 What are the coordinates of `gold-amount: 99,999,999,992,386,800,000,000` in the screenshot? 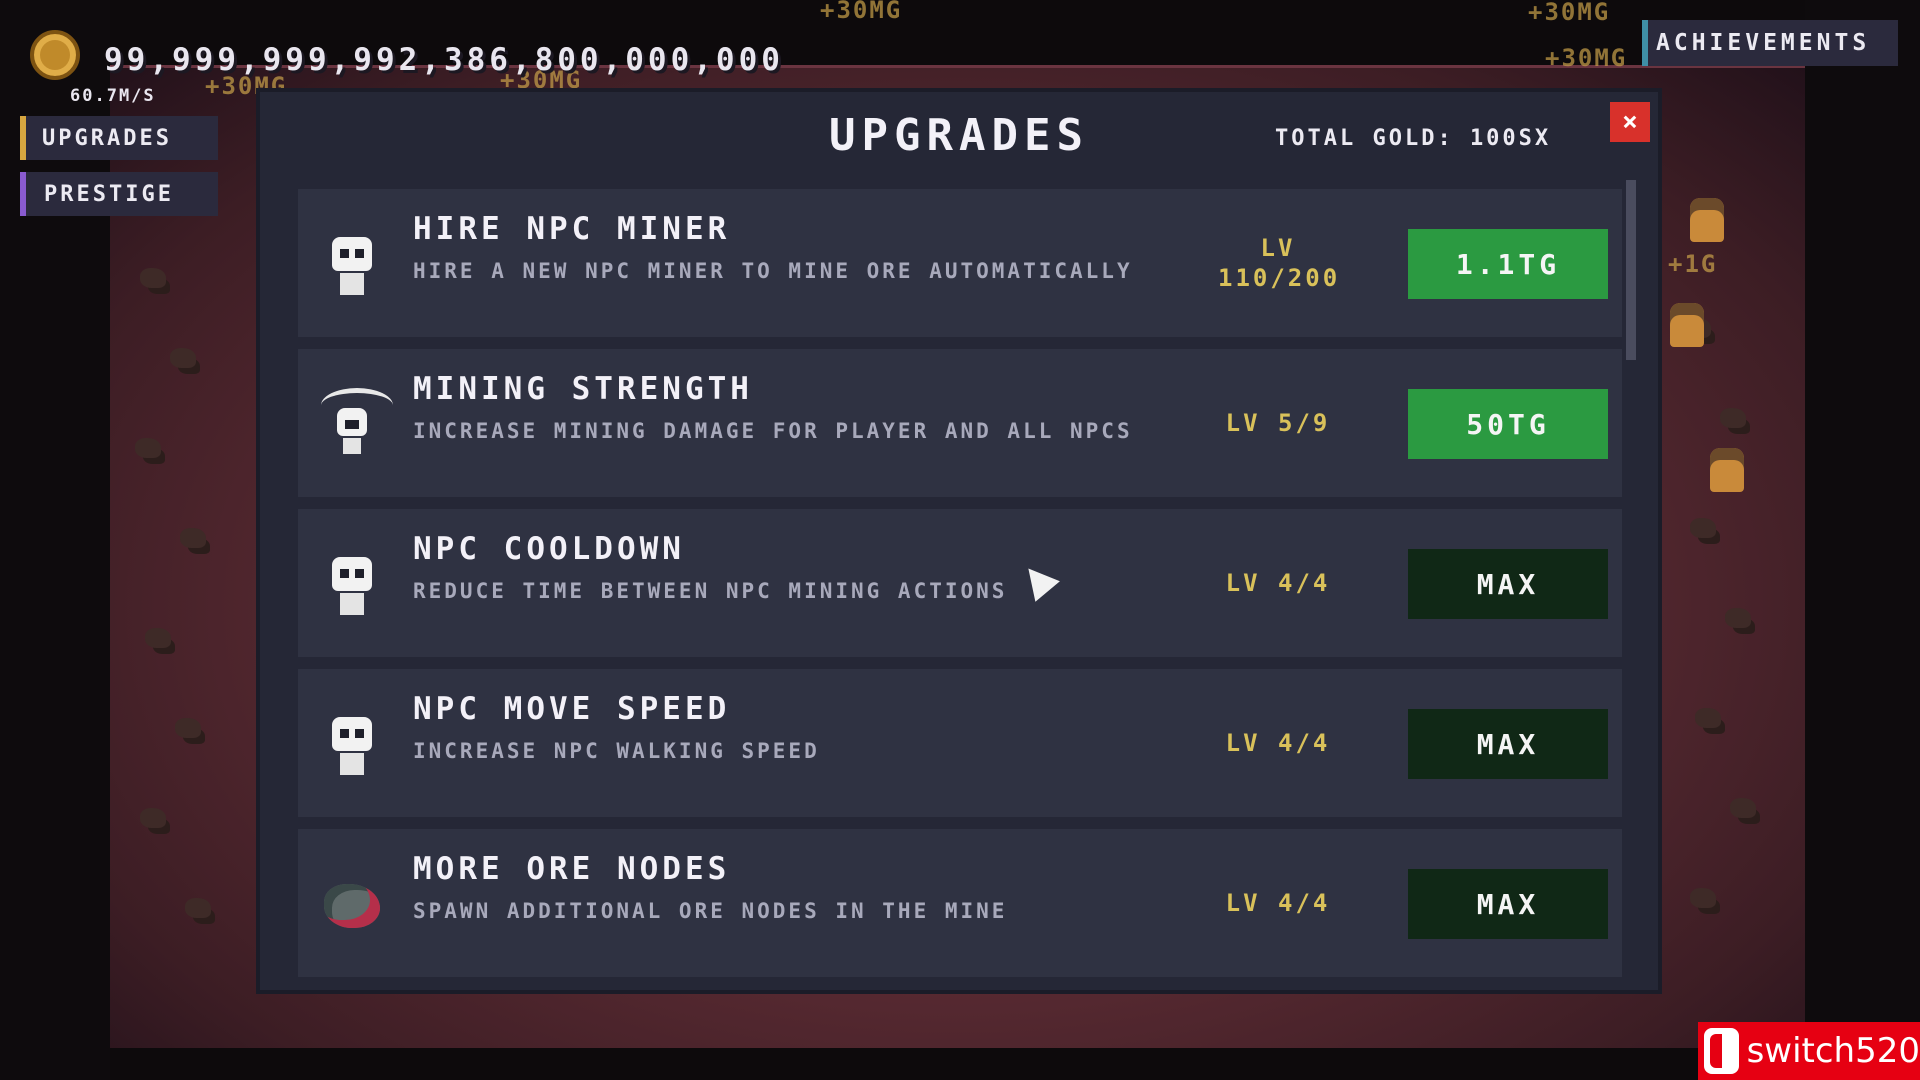 It's located at (444, 60).